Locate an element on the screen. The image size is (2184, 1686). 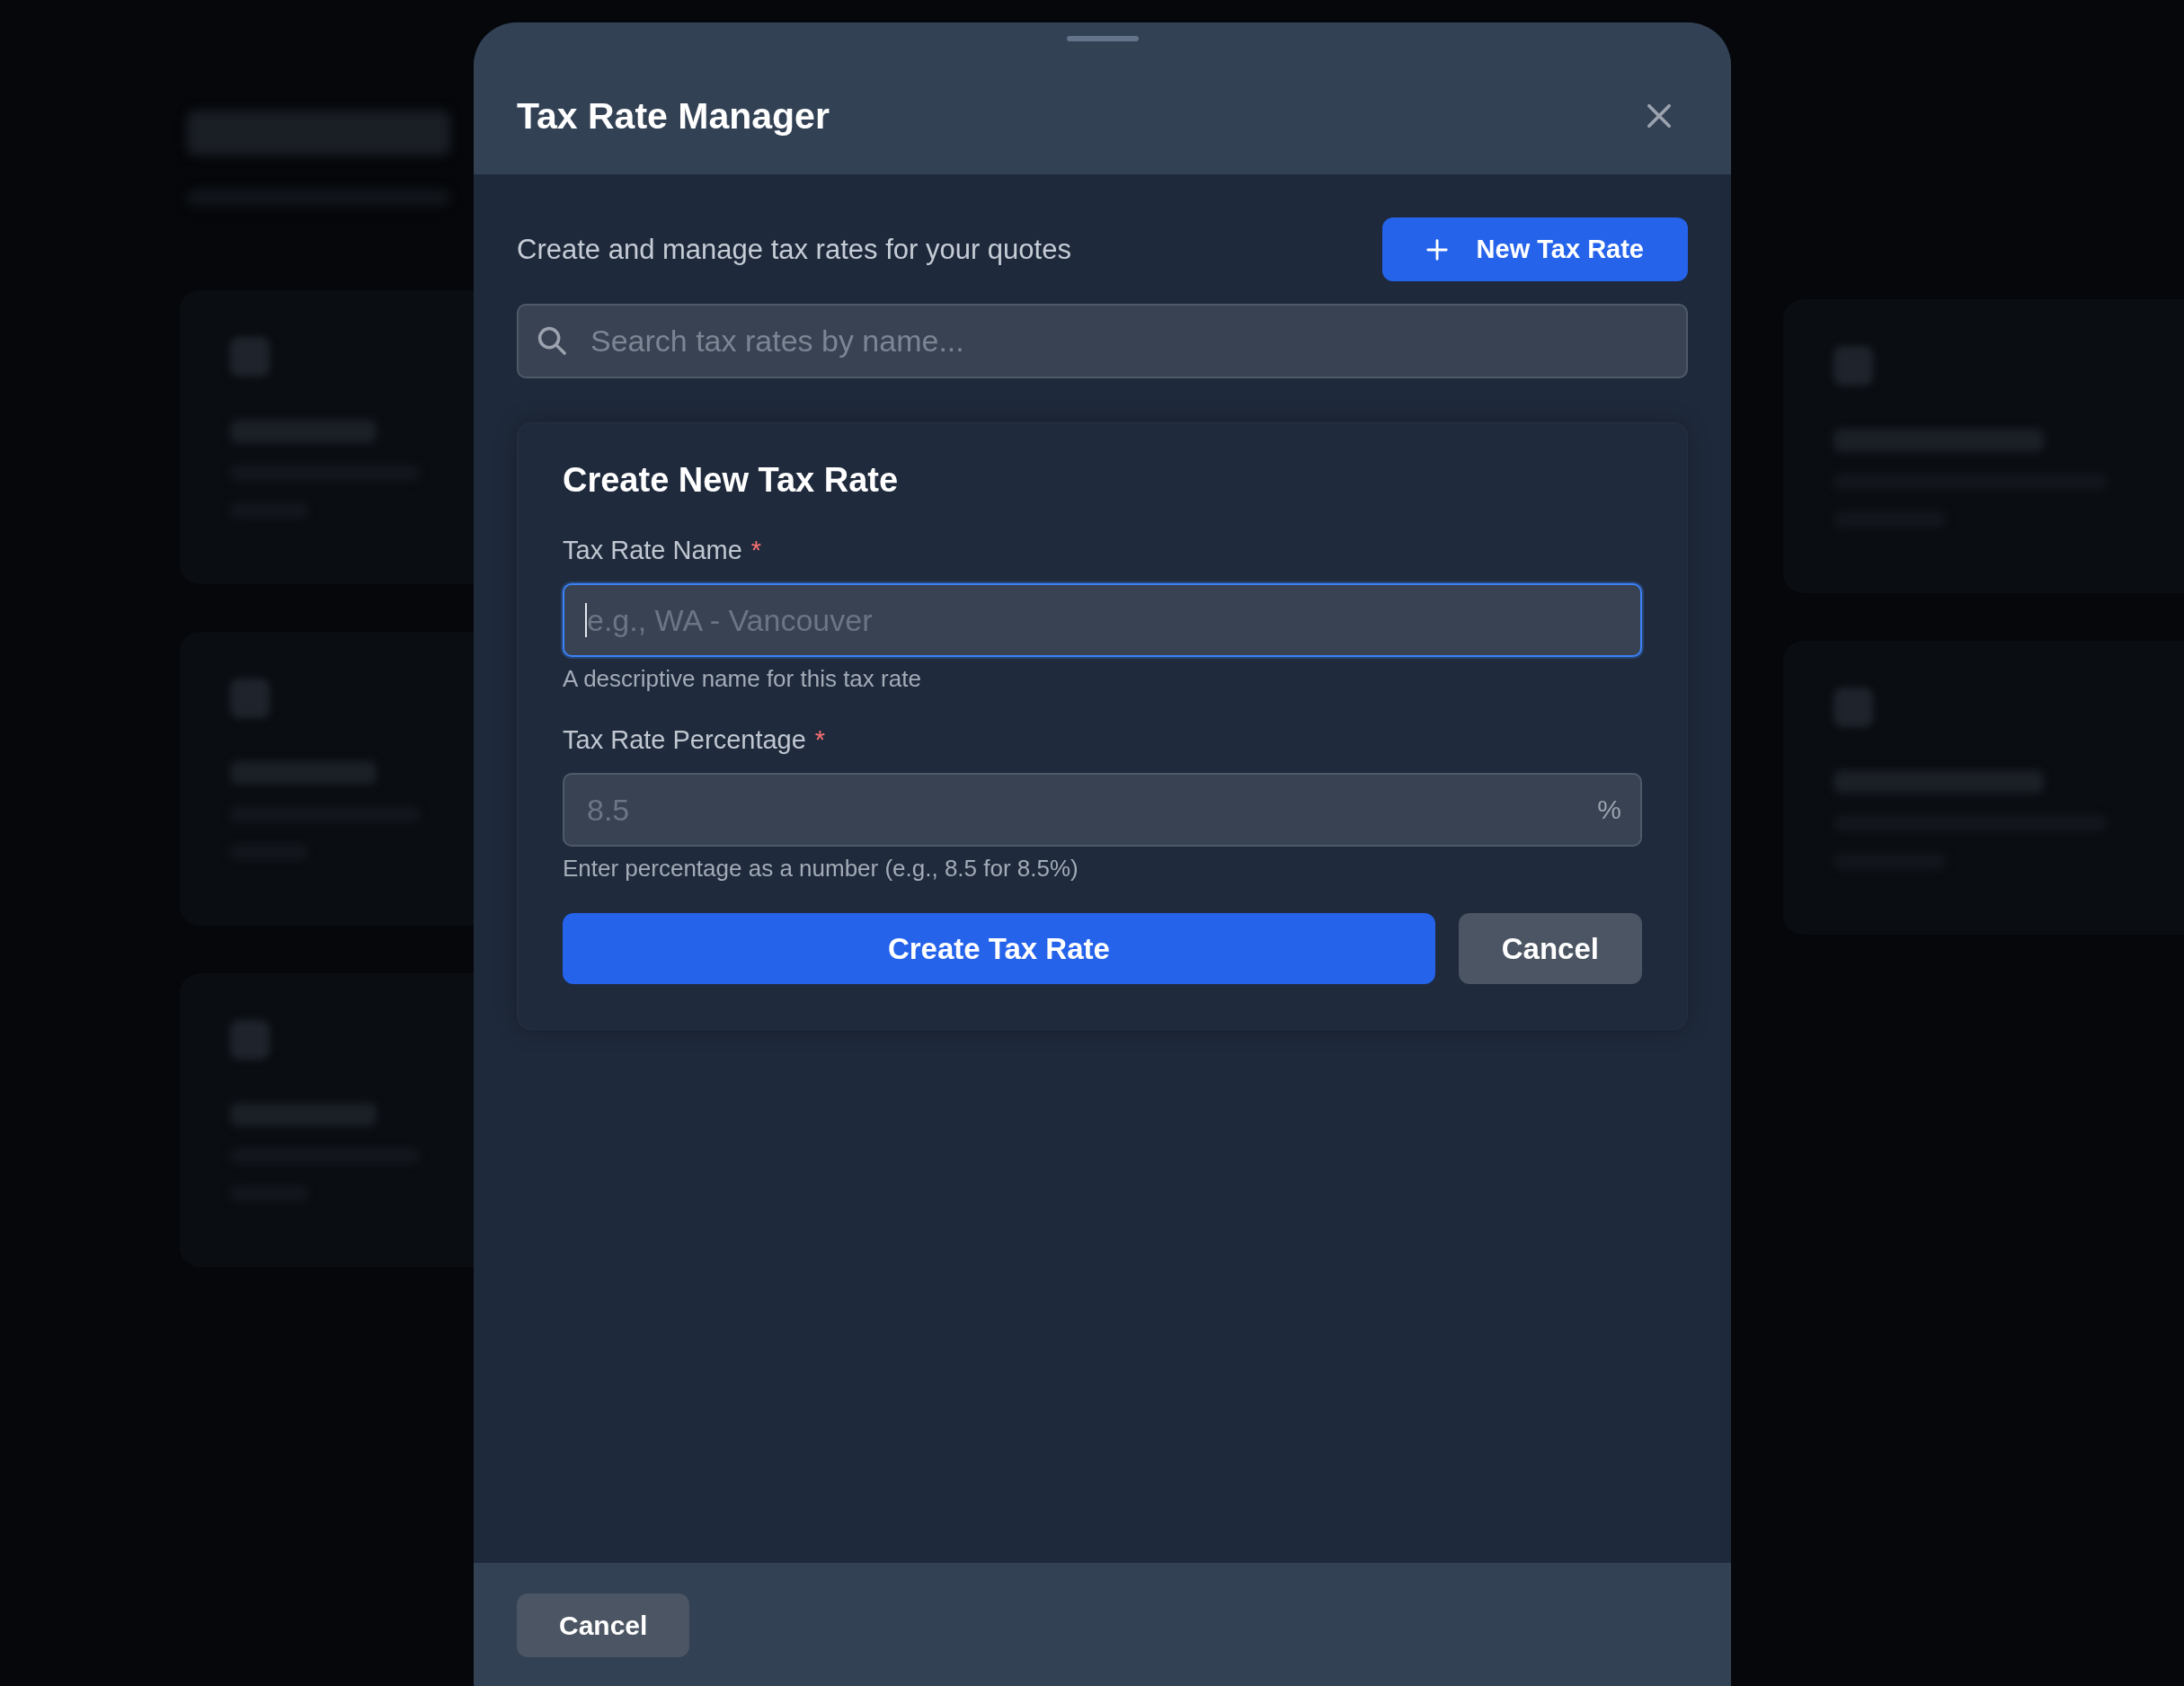
text-cursor-icon is located at coordinates (586, 620).